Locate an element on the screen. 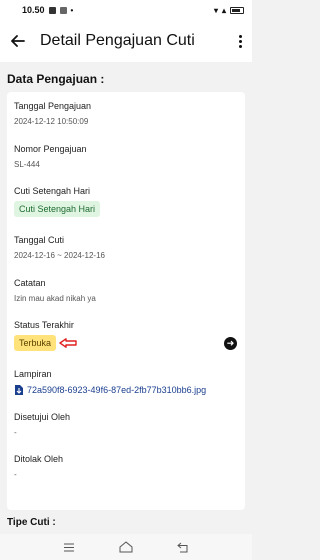 The width and height of the screenshot is (320, 560). signal-icon: ▴ is located at coordinates (223, 10).